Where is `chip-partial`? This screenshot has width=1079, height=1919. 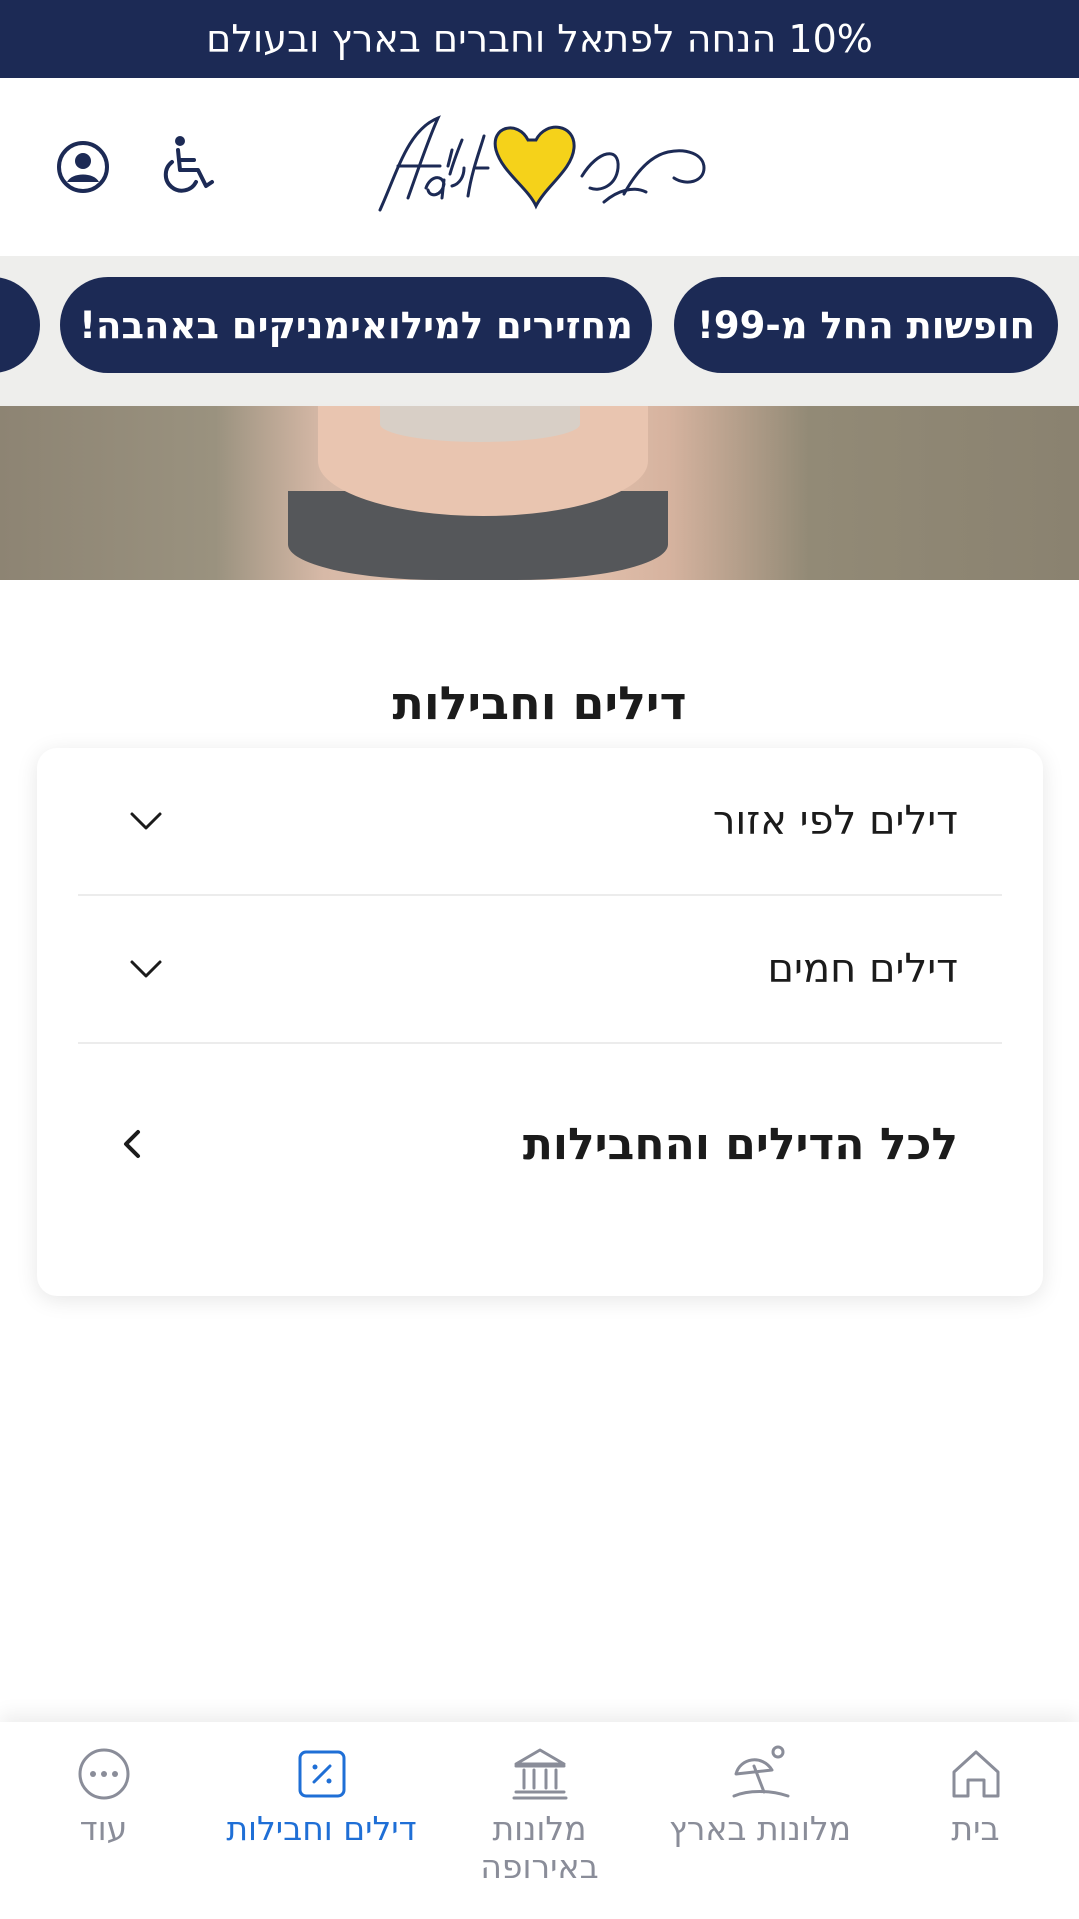
chip-partial is located at coordinates (20, 325).